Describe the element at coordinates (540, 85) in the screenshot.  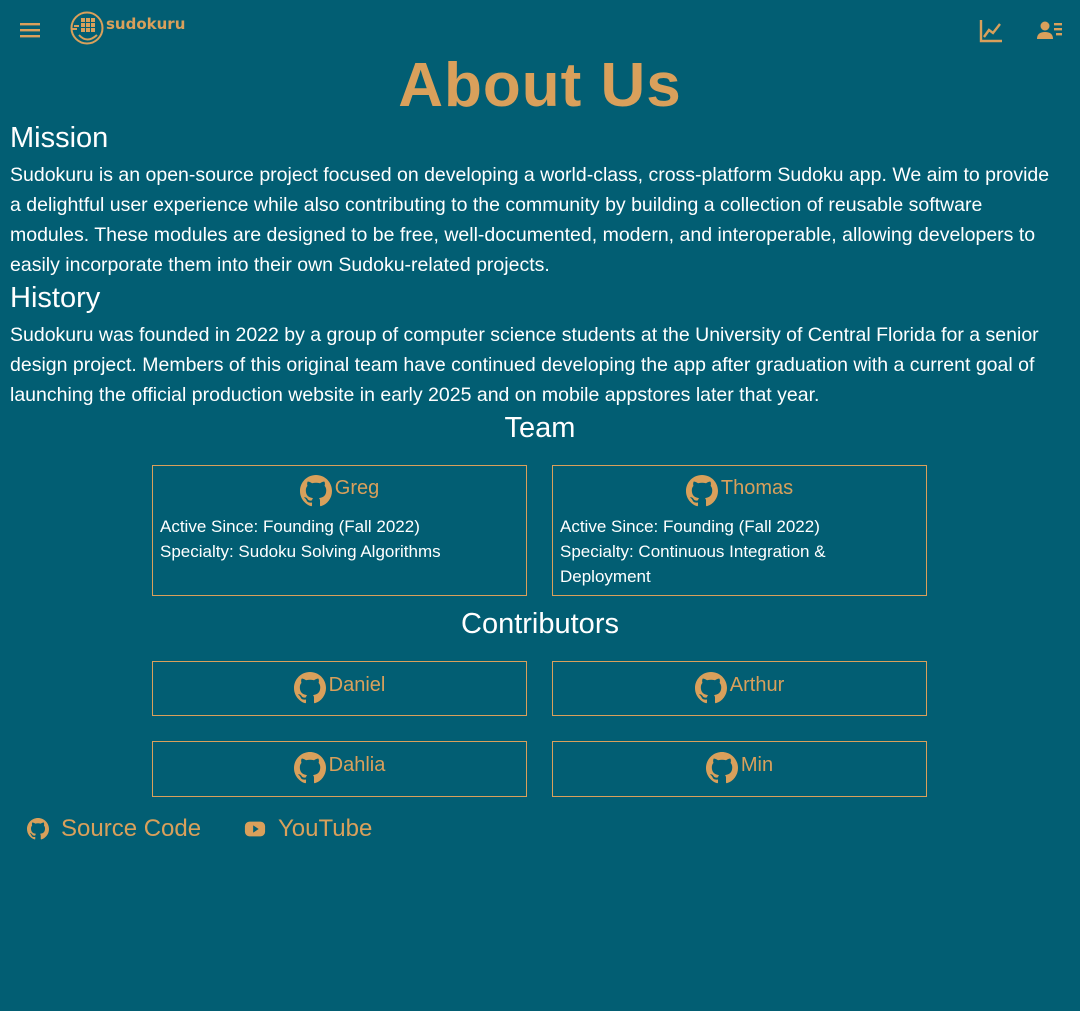
I see `page-title: About Us` at that location.